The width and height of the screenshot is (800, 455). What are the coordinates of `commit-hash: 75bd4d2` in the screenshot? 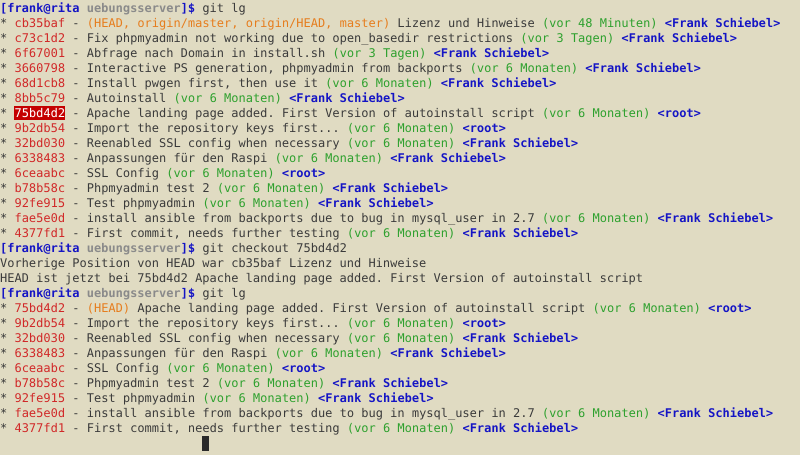 It's located at (40, 113).